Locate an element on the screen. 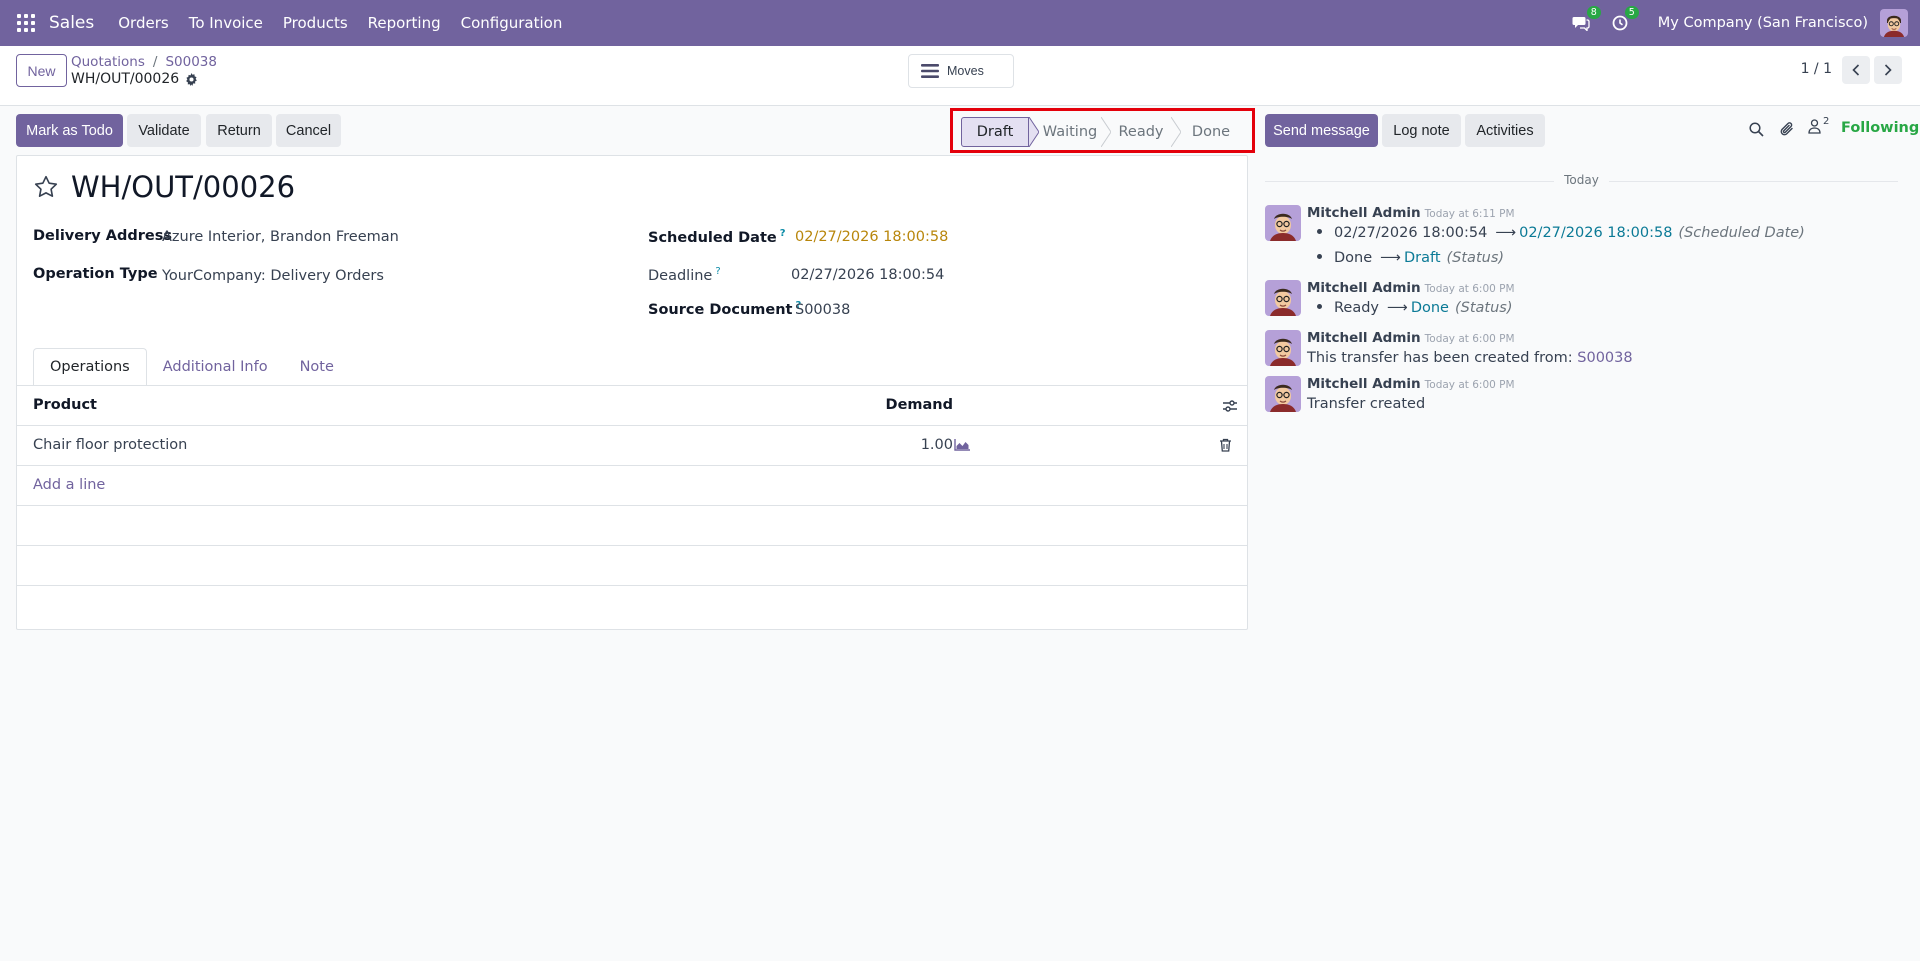 This screenshot has width=1920, height=961. search-icon is located at coordinates (1756, 129).